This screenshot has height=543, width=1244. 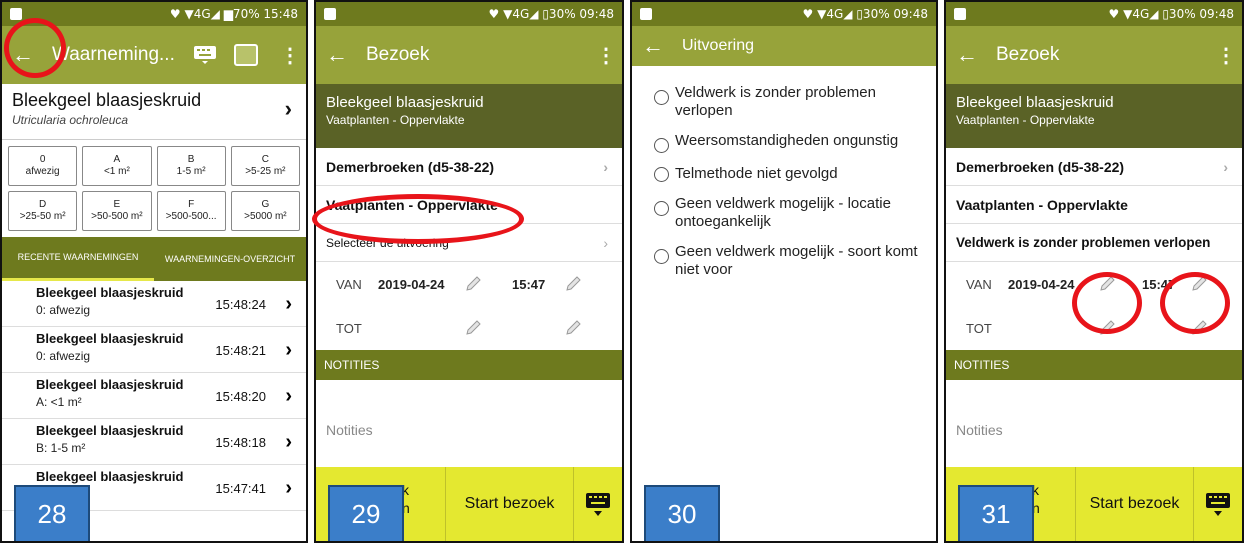 I want to click on category-label: afwezig, so click(x=42, y=171).